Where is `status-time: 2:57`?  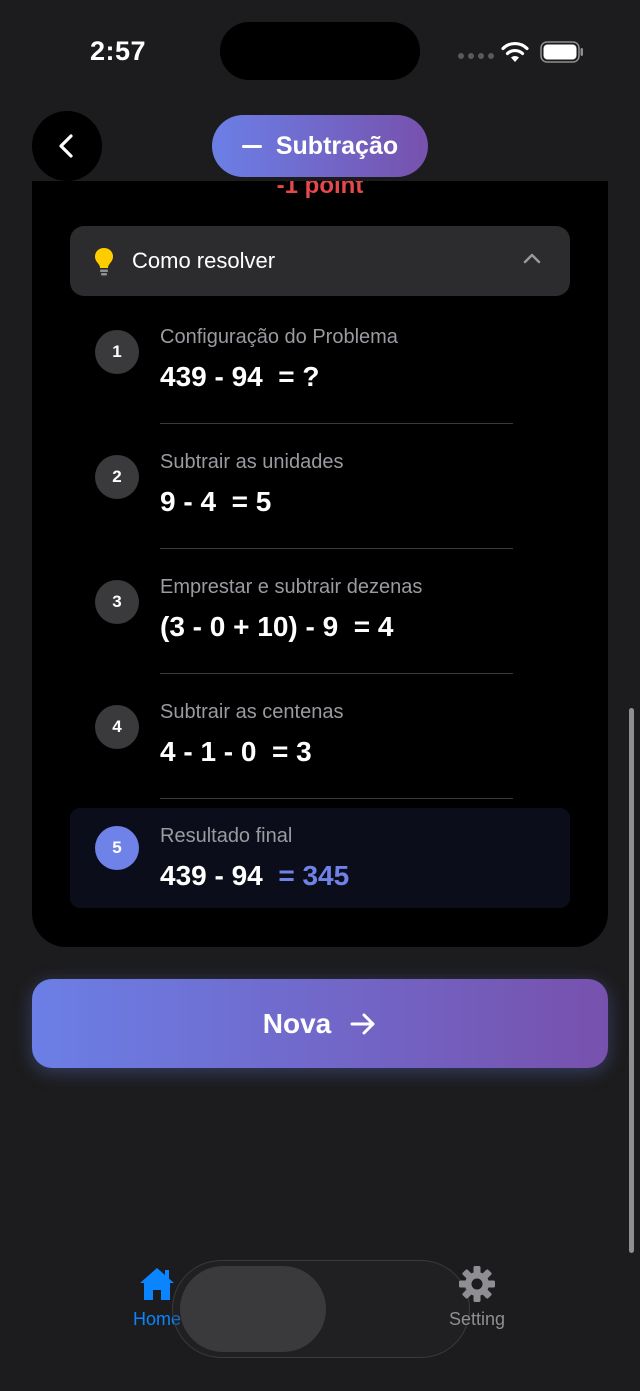
status-time: 2:57 is located at coordinates (118, 51).